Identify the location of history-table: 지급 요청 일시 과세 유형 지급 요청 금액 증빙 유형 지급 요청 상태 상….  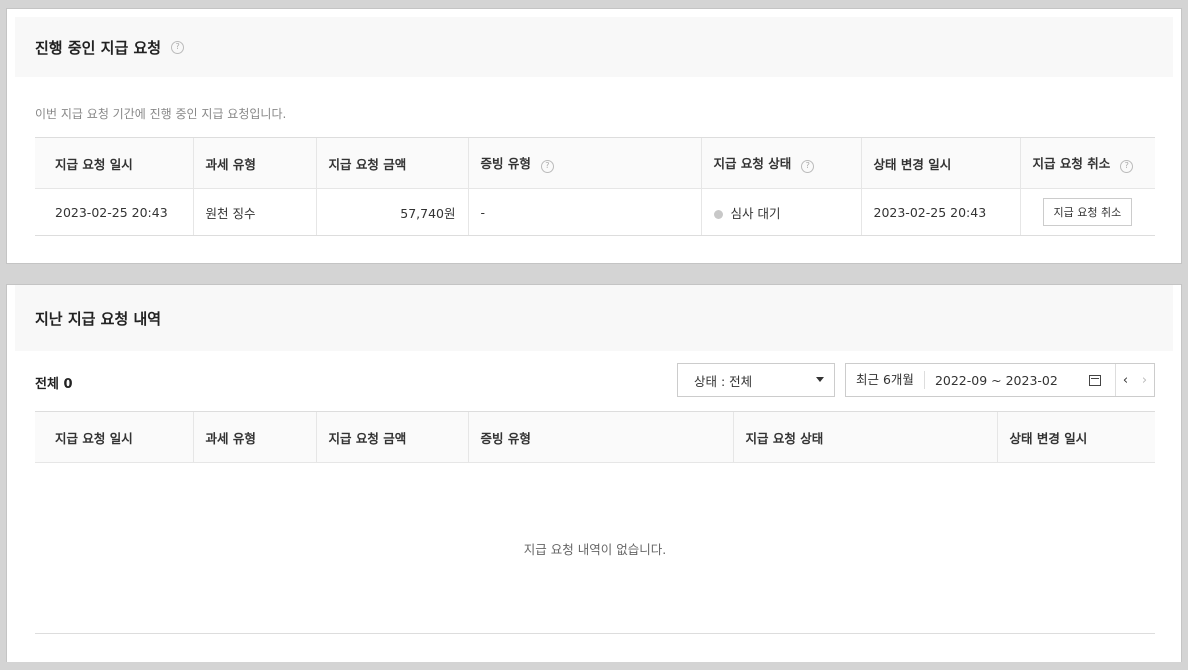
(595, 437).